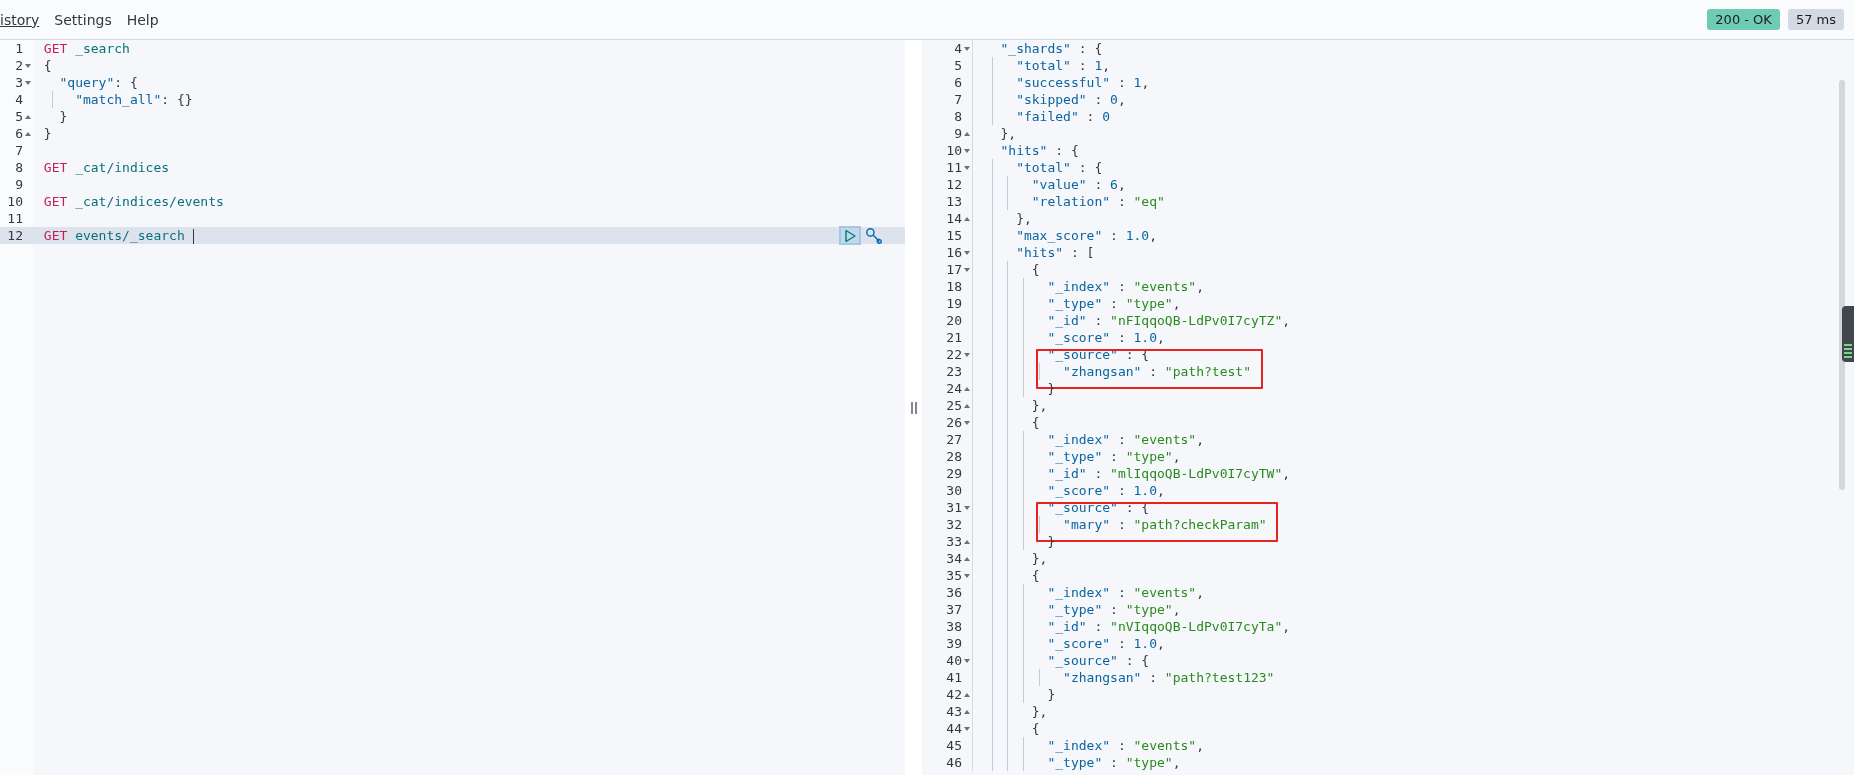 This screenshot has height=775, width=1854. I want to click on code-line: "hits" : [, so click(1055, 252).